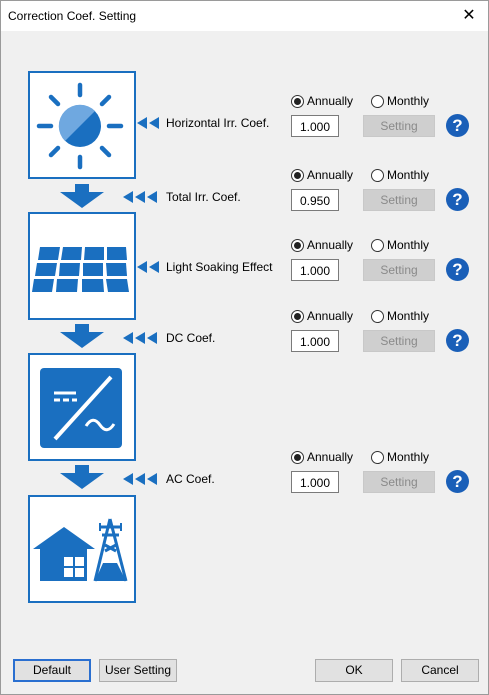 This screenshot has width=489, height=695. I want to click on title-bar: Correction Coef. Setting ✕, so click(244, 16).